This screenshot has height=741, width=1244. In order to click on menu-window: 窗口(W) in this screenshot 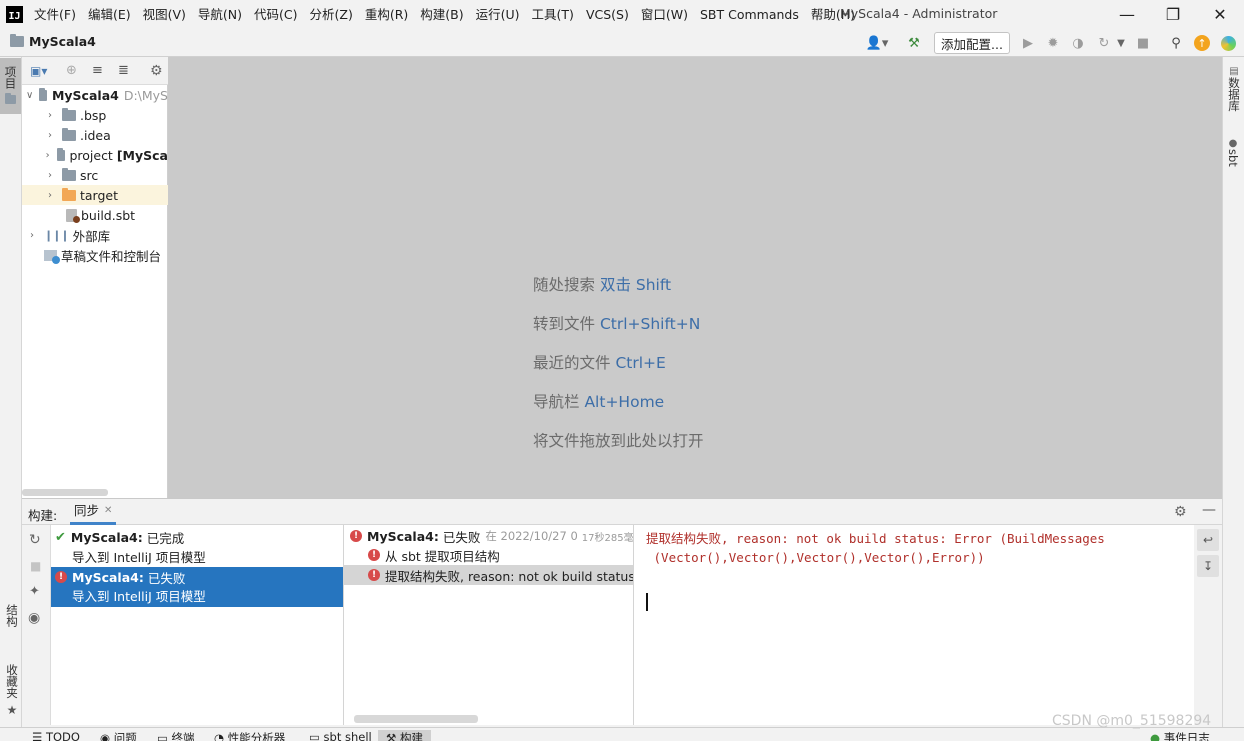, I will do `click(667, 14)`.